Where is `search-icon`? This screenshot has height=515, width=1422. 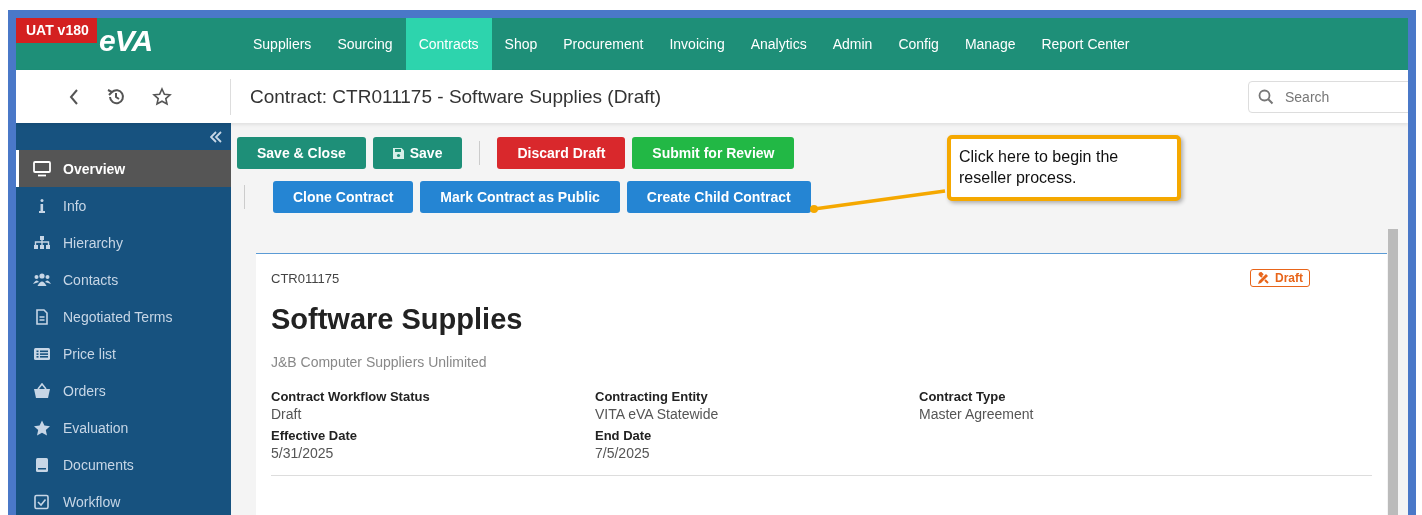
search-icon is located at coordinates (1266, 96).